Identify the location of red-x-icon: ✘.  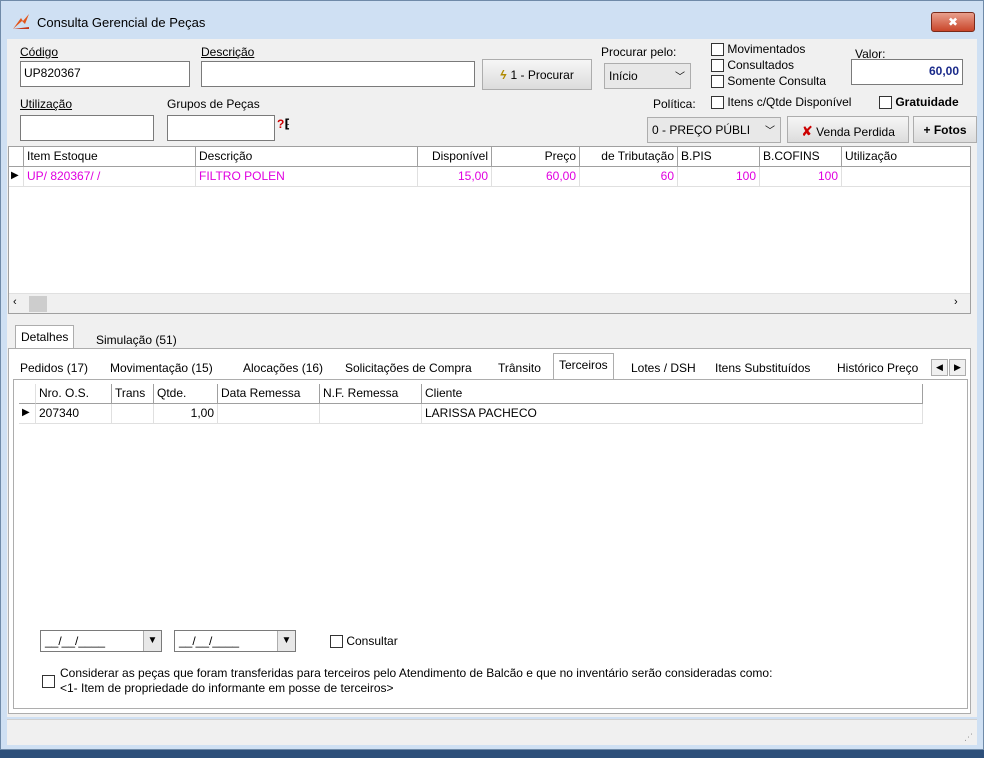
(807, 131).